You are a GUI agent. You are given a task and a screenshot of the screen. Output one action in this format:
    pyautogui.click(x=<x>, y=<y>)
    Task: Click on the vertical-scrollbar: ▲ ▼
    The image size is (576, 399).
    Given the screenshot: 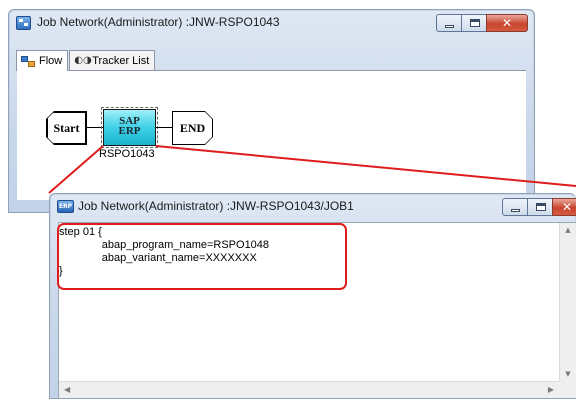 What is the action you would take?
    pyautogui.click(x=567, y=302)
    